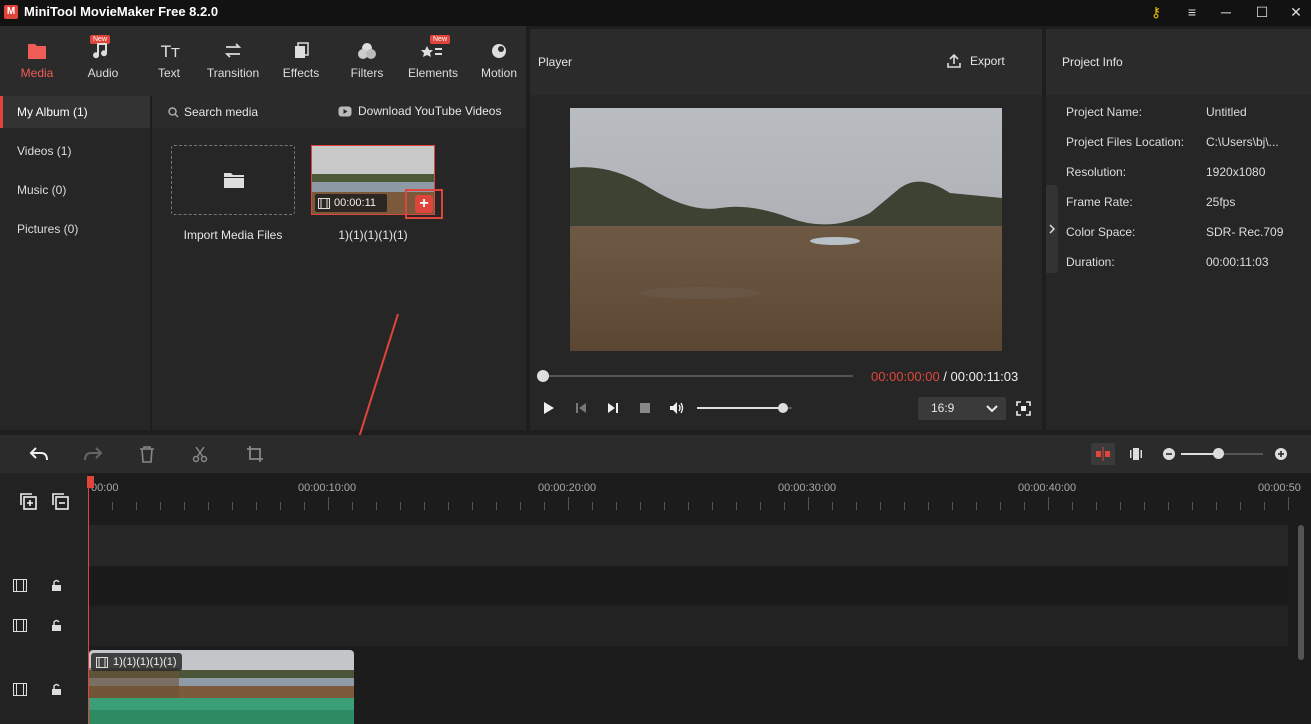 The height and width of the screenshot is (724, 1311). Describe the element at coordinates (233, 61) in the screenshot. I see `tab-transition: Transition` at that location.